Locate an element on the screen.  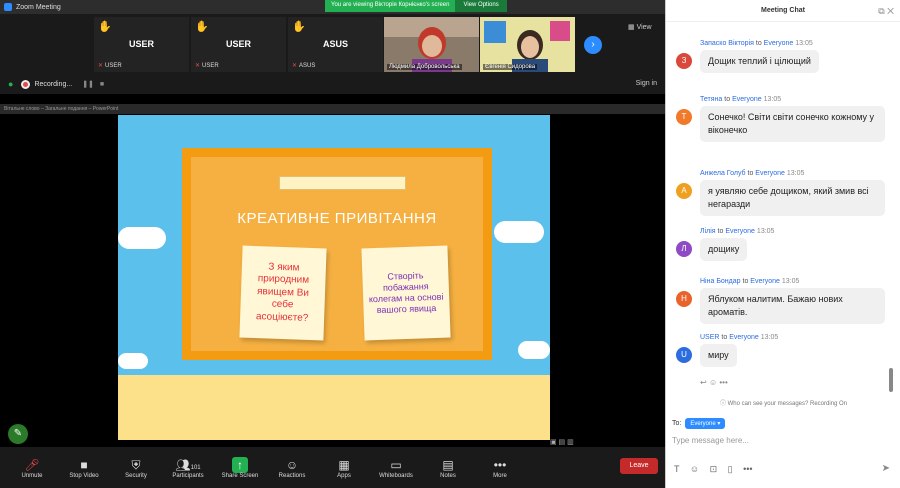
ground-floor is located at coordinates (334, 407).